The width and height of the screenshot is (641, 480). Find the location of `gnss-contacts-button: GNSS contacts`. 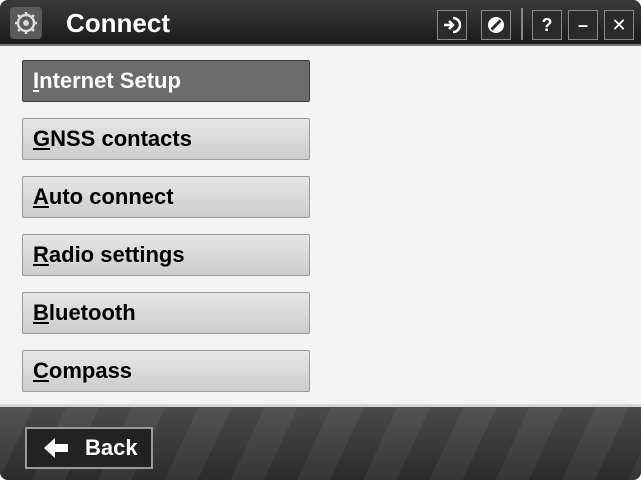

gnss-contacts-button: GNSS contacts is located at coordinates (166, 139).